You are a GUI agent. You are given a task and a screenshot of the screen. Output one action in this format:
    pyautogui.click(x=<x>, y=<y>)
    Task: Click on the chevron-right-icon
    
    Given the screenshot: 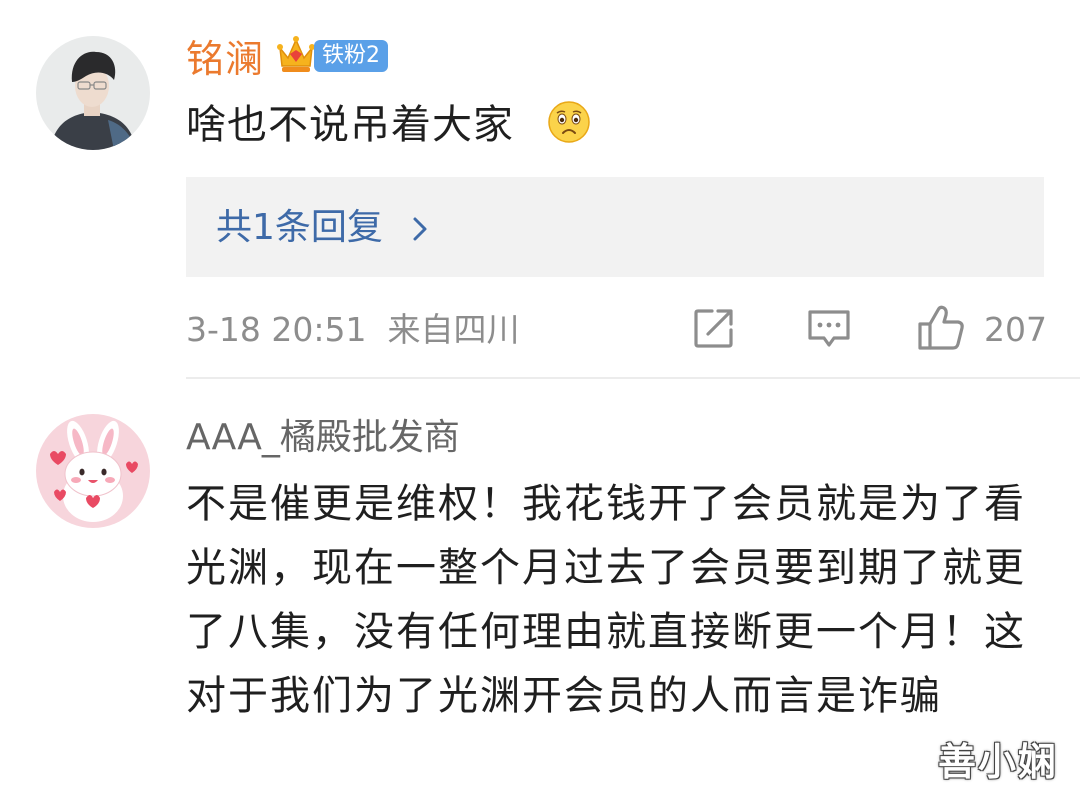 What is the action you would take?
    pyautogui.click(x=420, y=229)
    